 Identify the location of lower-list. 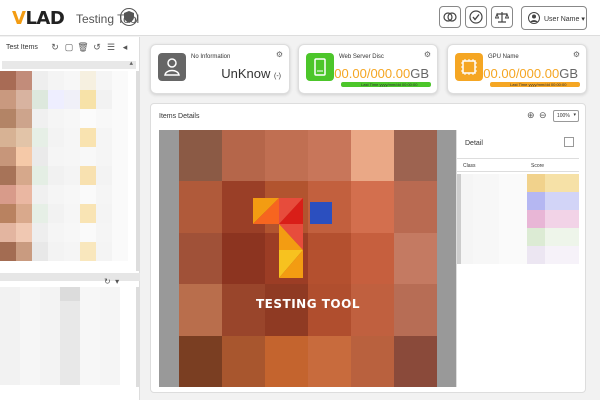
(67, 336).